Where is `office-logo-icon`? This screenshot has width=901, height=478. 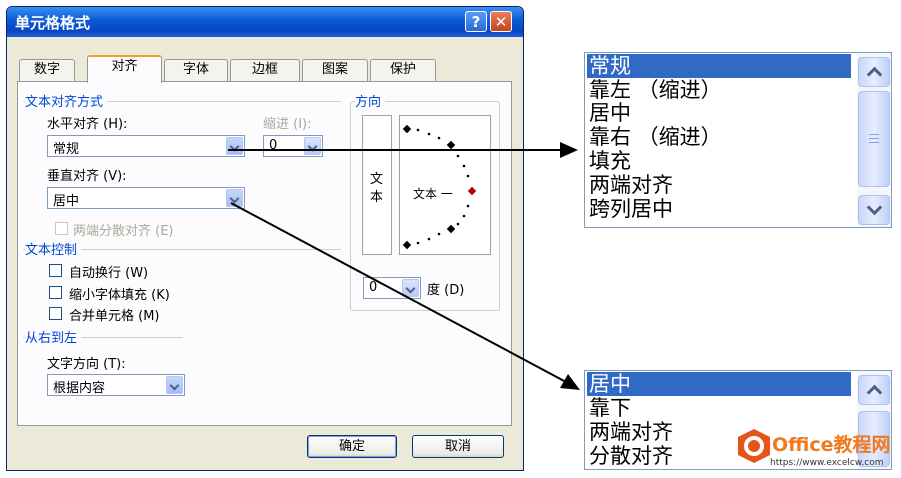
office-logo-icon is located at coordinates (754, 446).